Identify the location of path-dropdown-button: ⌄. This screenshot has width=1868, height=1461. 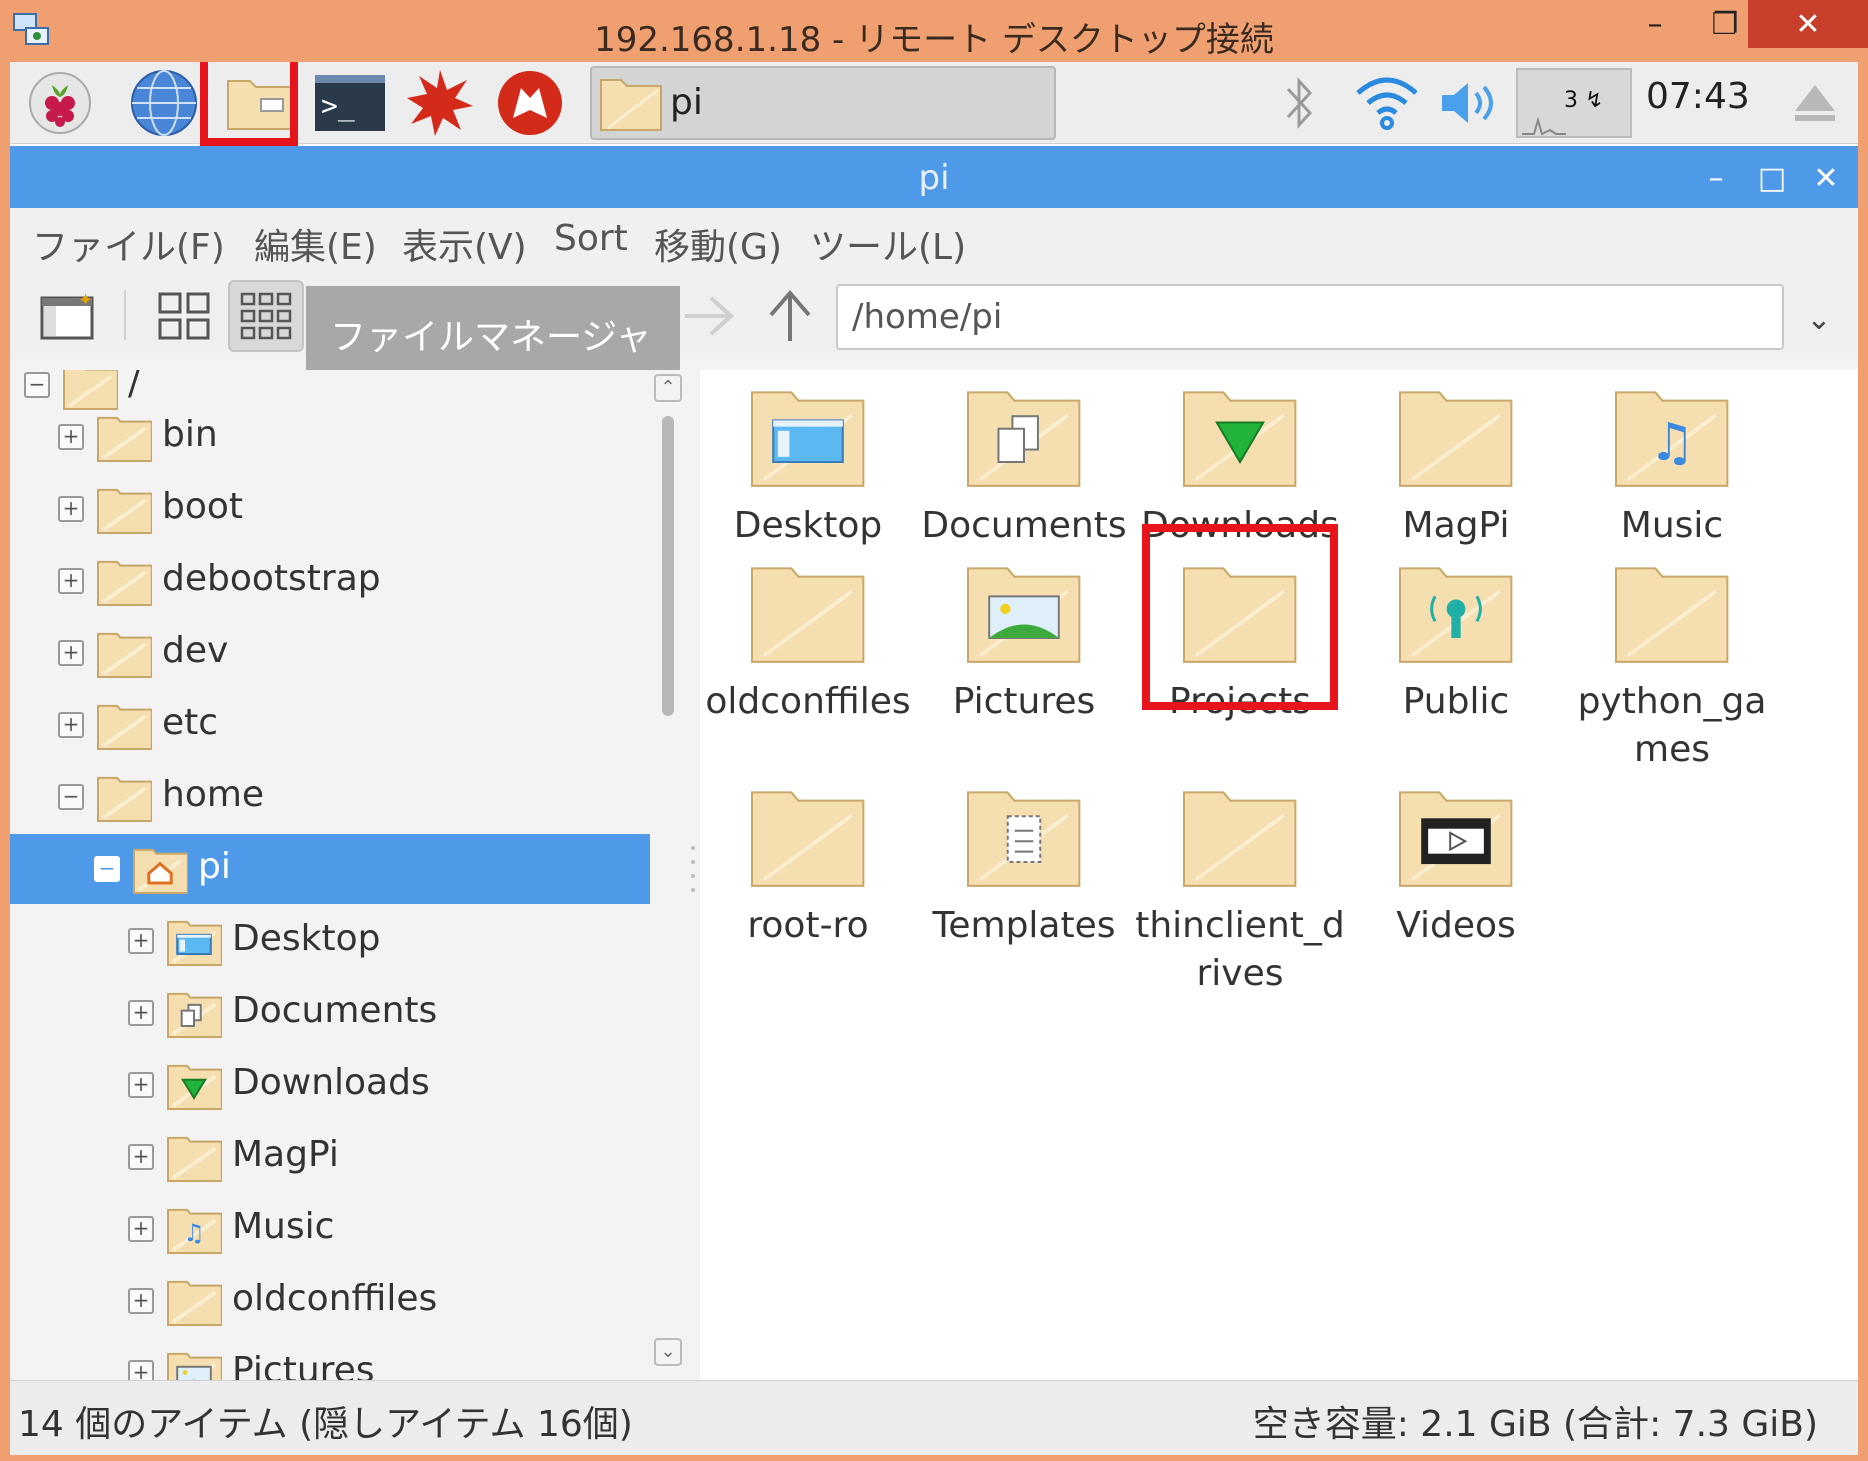
(1819, 319).